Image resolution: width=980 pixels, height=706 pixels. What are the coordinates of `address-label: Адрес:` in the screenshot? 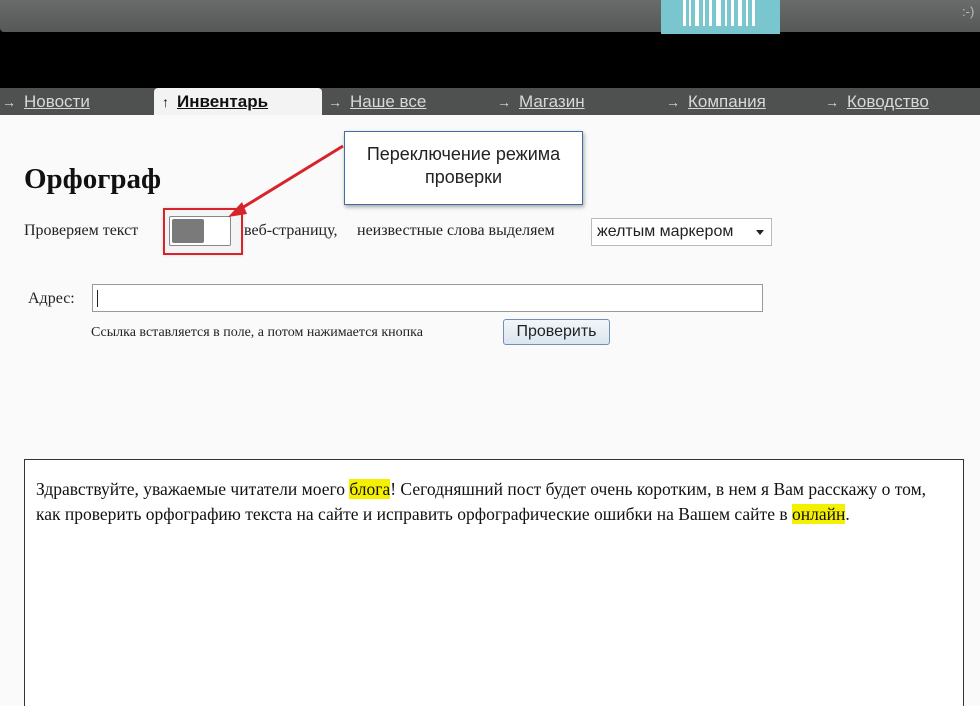 It's located at (51, 298).